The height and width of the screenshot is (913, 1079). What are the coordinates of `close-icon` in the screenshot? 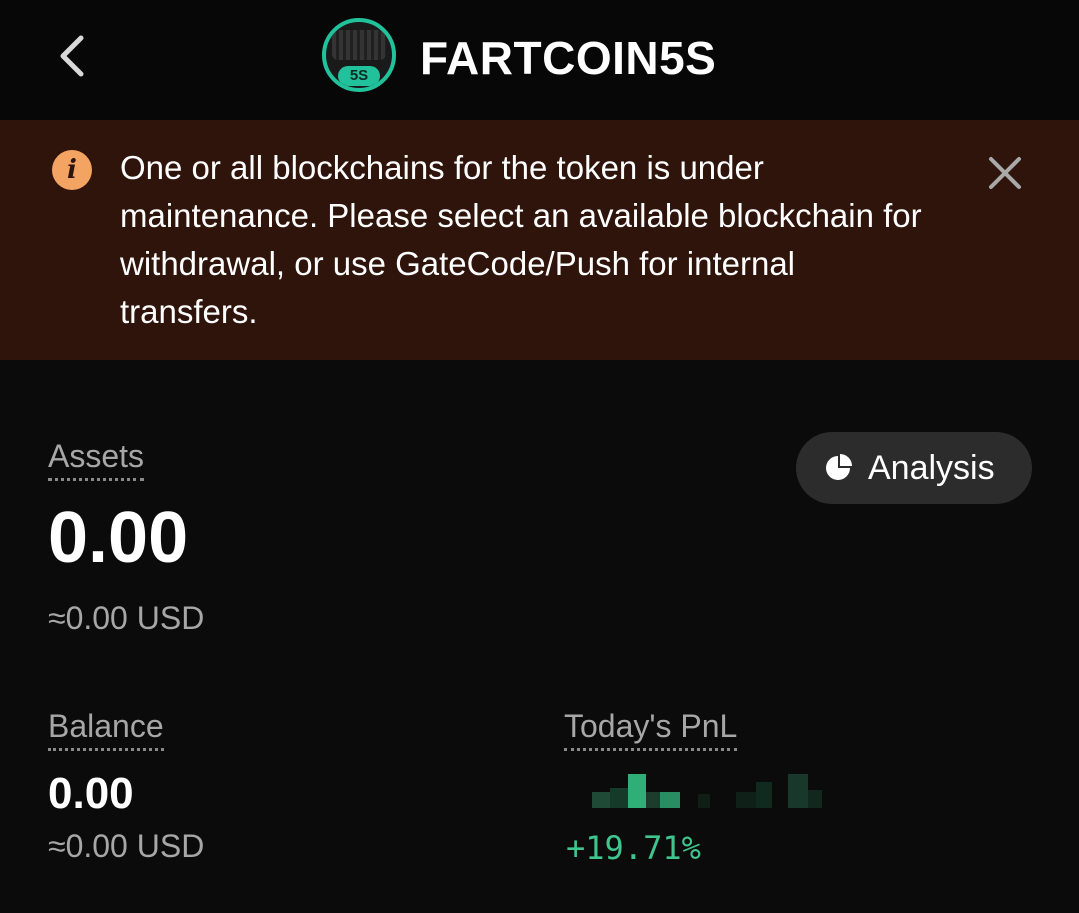 It's located at (1005, 173).